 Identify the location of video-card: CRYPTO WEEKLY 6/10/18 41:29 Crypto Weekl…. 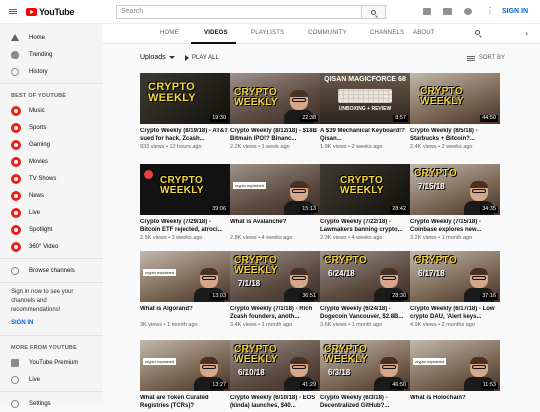
(275, 375).